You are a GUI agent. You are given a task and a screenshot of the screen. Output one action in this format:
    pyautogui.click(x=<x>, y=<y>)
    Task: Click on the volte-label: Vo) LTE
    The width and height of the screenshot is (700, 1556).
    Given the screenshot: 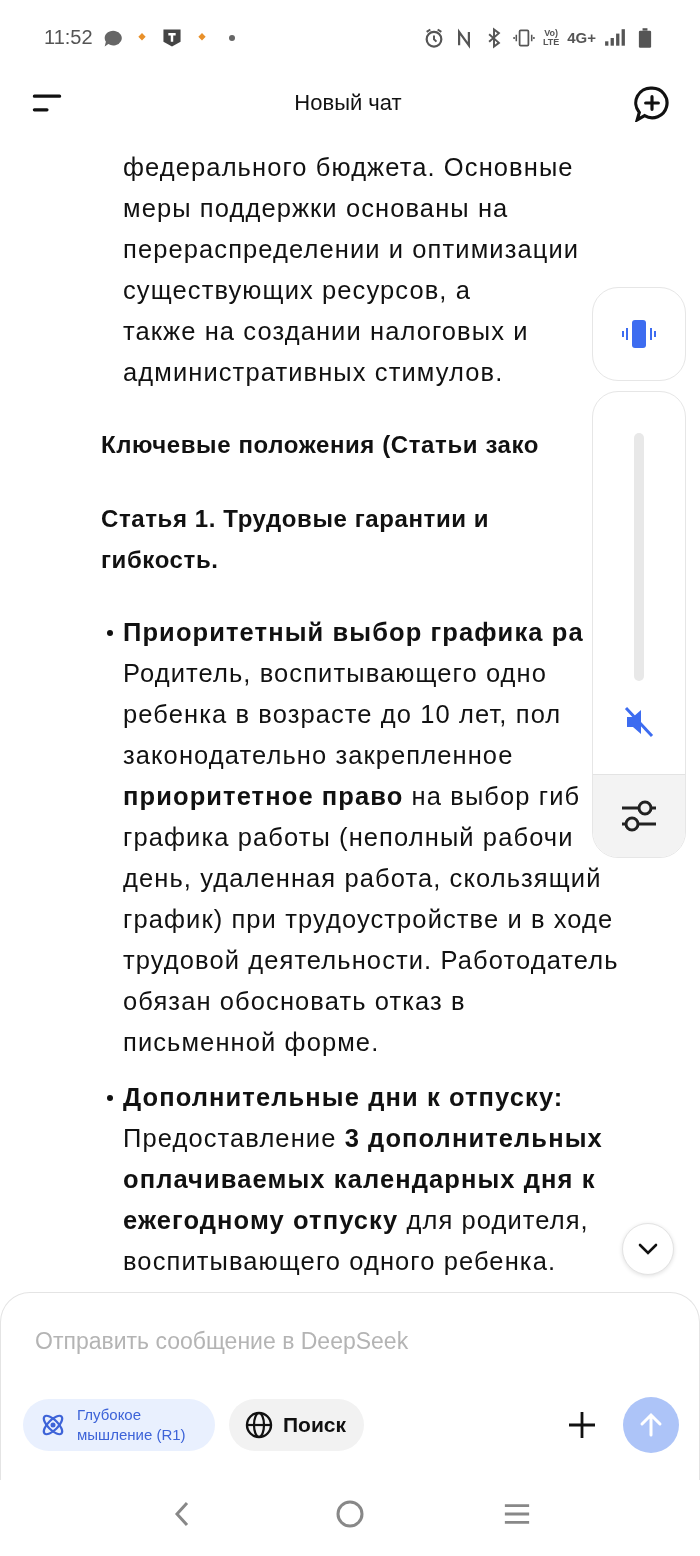 What is the action you would take?
    pyautogui.click(x=551, y=37)
    